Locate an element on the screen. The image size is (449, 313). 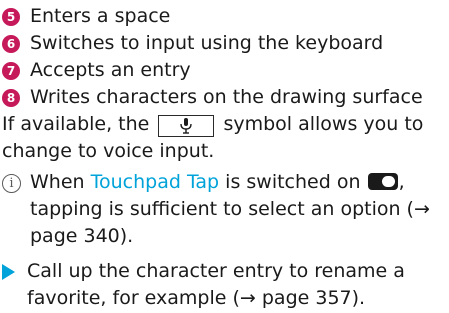
voice-text-before: If available, the is located at coordinates (76, 124).